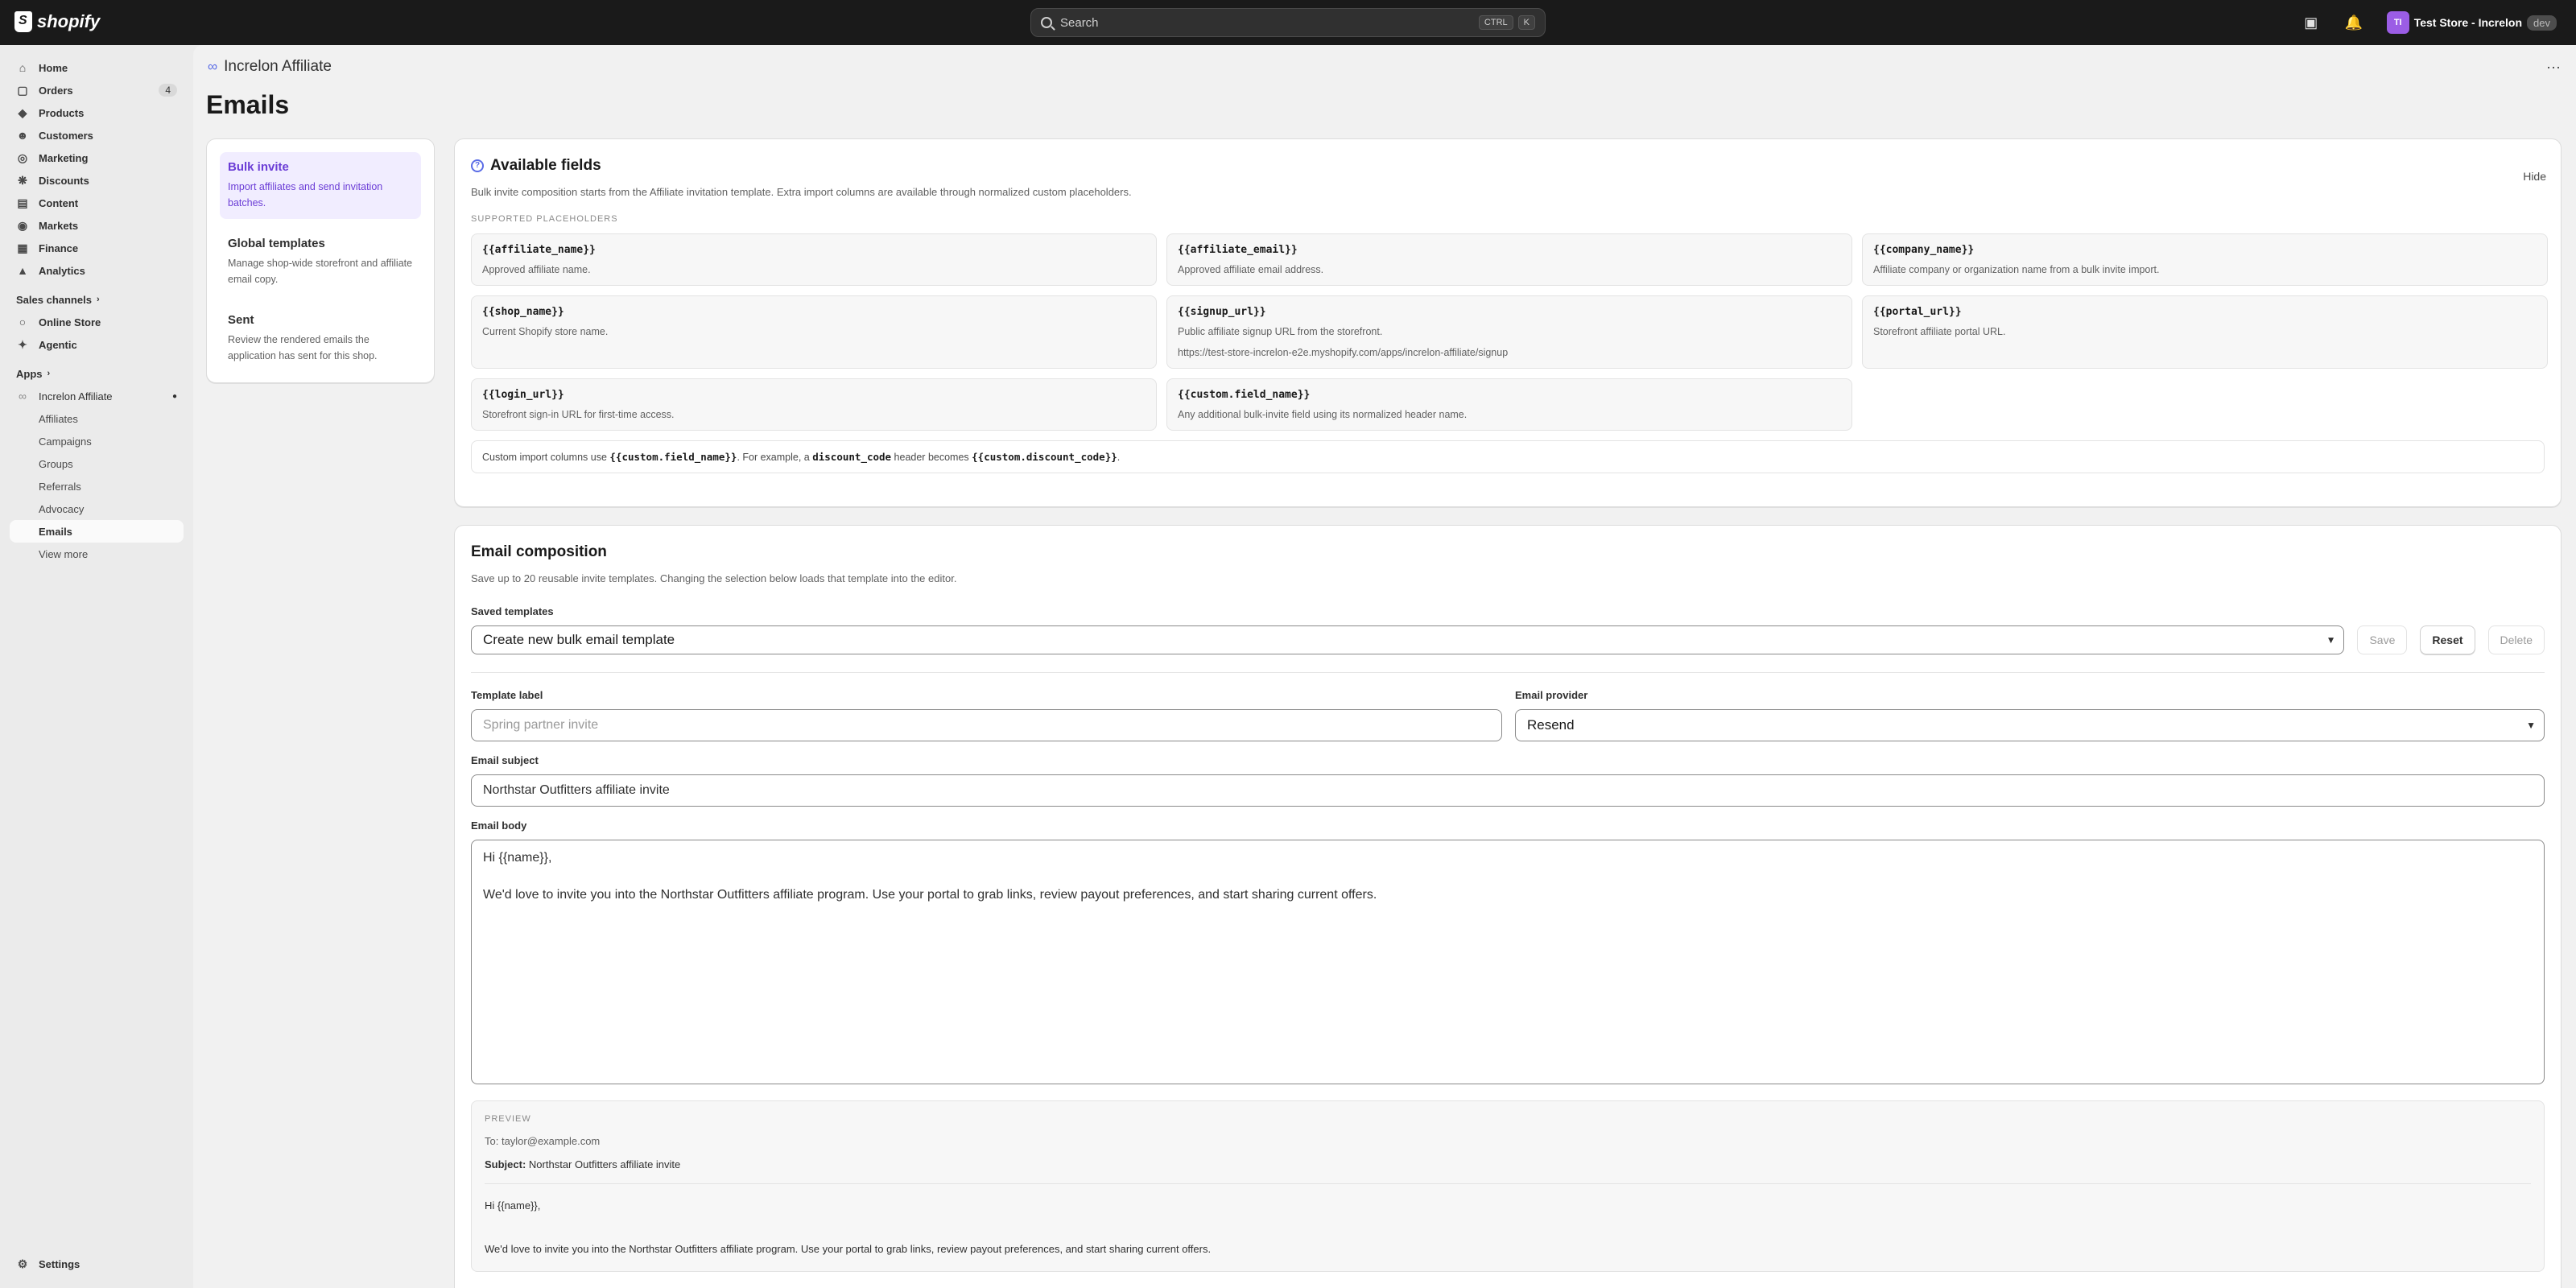  I want to click on available-fields-heading: ? Available fields, so click(1508, 166).